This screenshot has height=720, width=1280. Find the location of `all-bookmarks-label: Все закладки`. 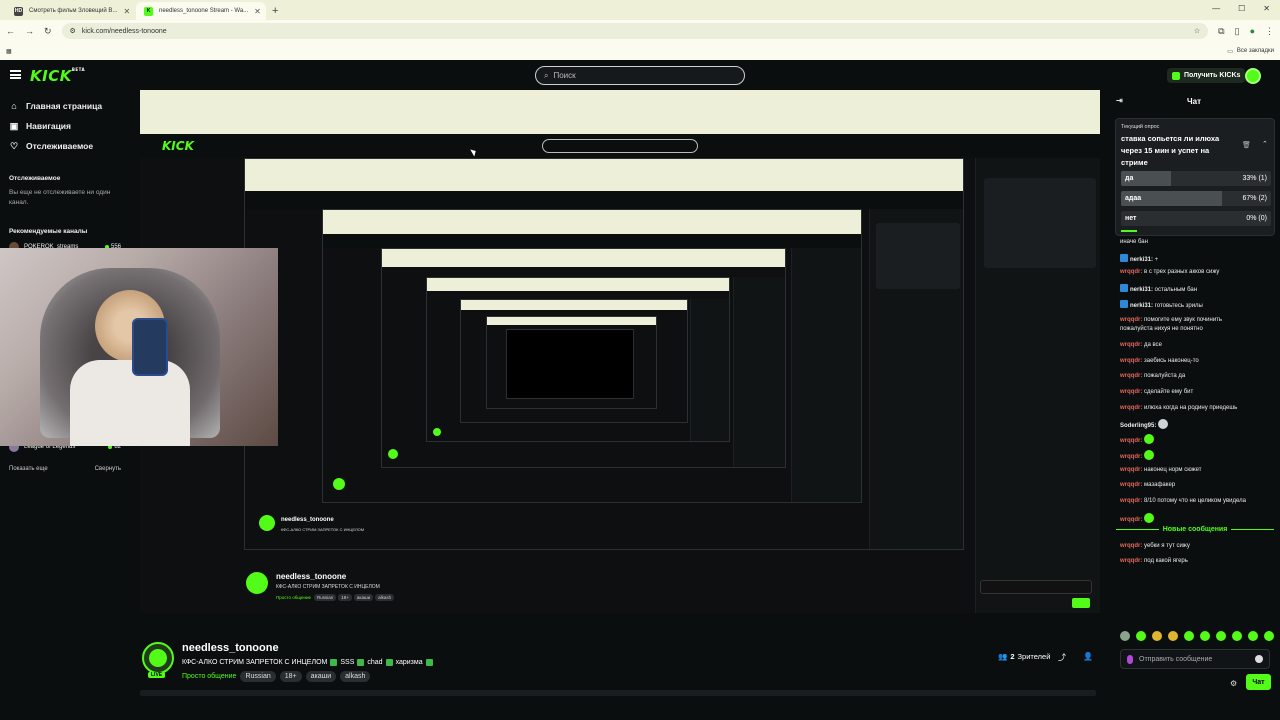

all-bookmarks-label: Все закладки is located at coordinates (1255, 51).